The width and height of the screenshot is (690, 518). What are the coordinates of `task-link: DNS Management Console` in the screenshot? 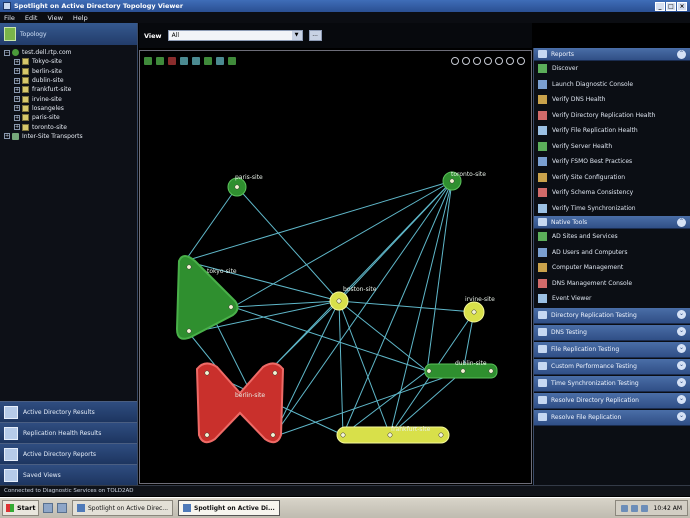 It's located at (612, 284).